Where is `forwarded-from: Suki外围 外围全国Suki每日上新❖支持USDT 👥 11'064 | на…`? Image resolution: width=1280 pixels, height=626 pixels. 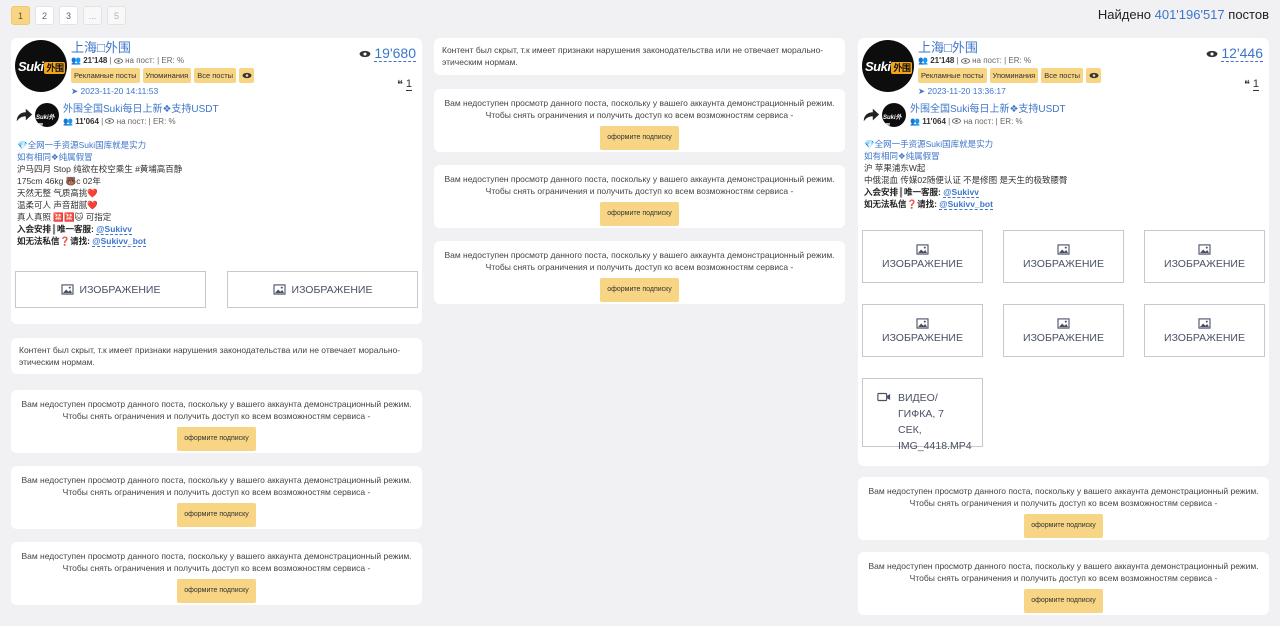
forwarded-from: Suki外围 外围全国Suki每日上新❖支持USDT 👥 11'064 | на… is located at coordinates (216, 115).